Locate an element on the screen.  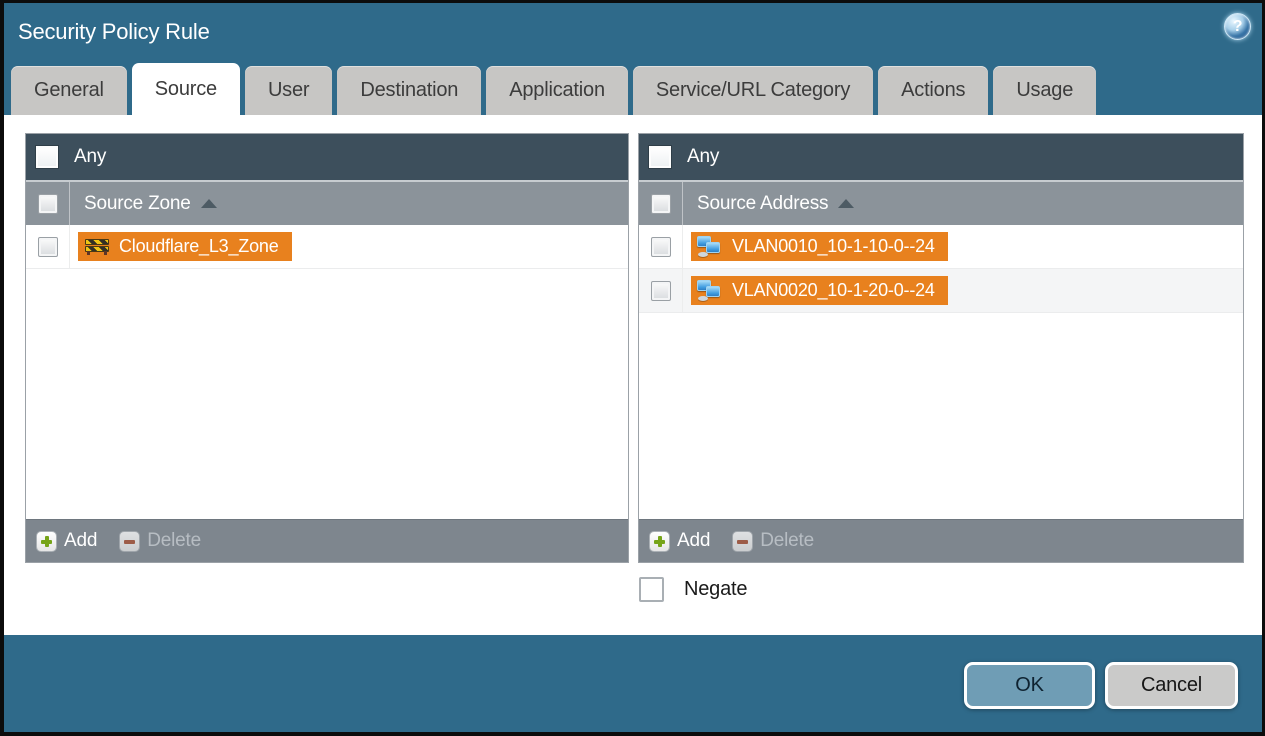
address-item-chip: VLAN0010_10-1-10-0--24 is located at coordinates (819, 246).